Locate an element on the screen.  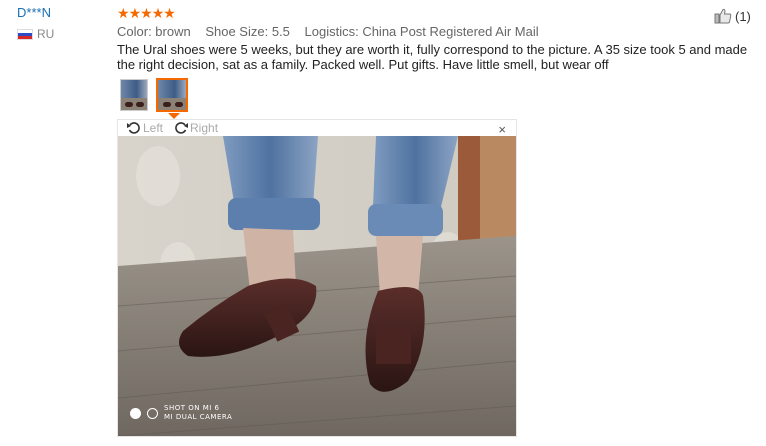
reviewer-name: D***N is located at coordinates (34, 12).